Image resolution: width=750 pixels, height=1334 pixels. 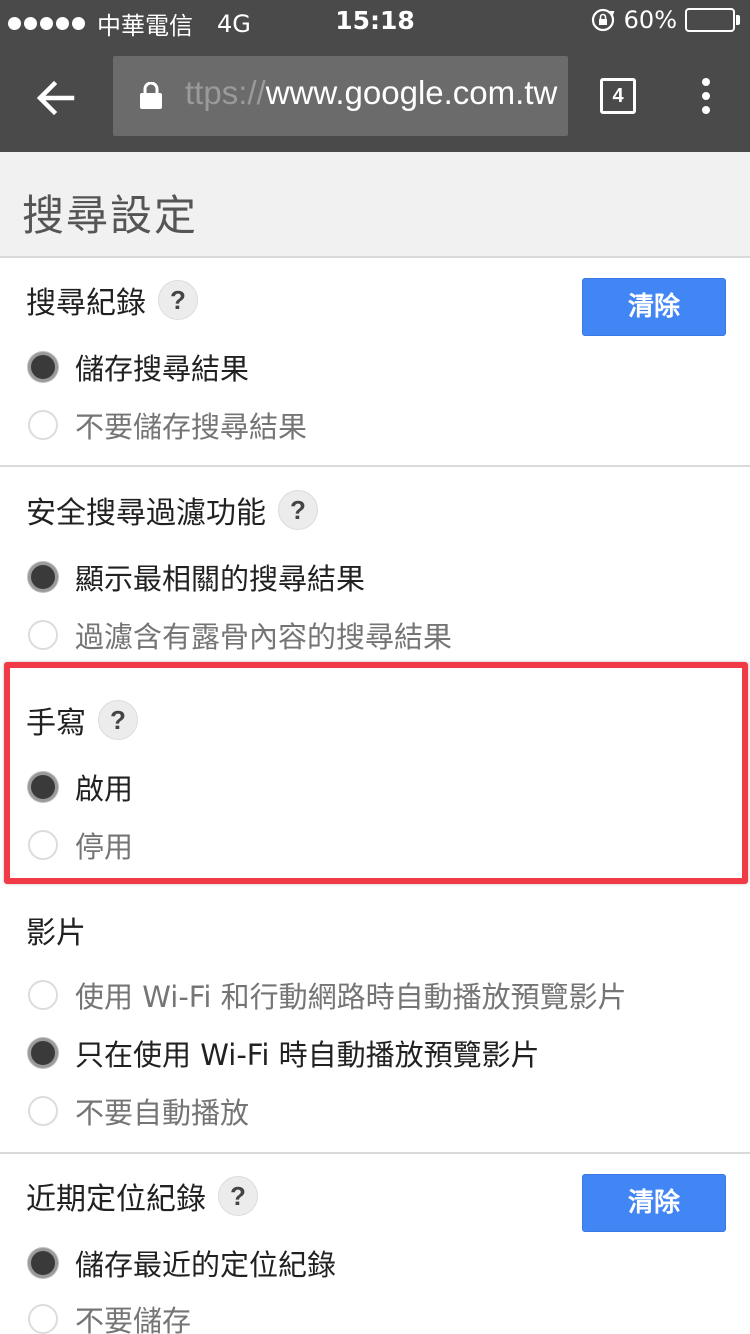 What do you see at coordinates (411, 92) in the screenshot?
I see `url-host: www.google.com.tw` at bounding box center [411, 92].